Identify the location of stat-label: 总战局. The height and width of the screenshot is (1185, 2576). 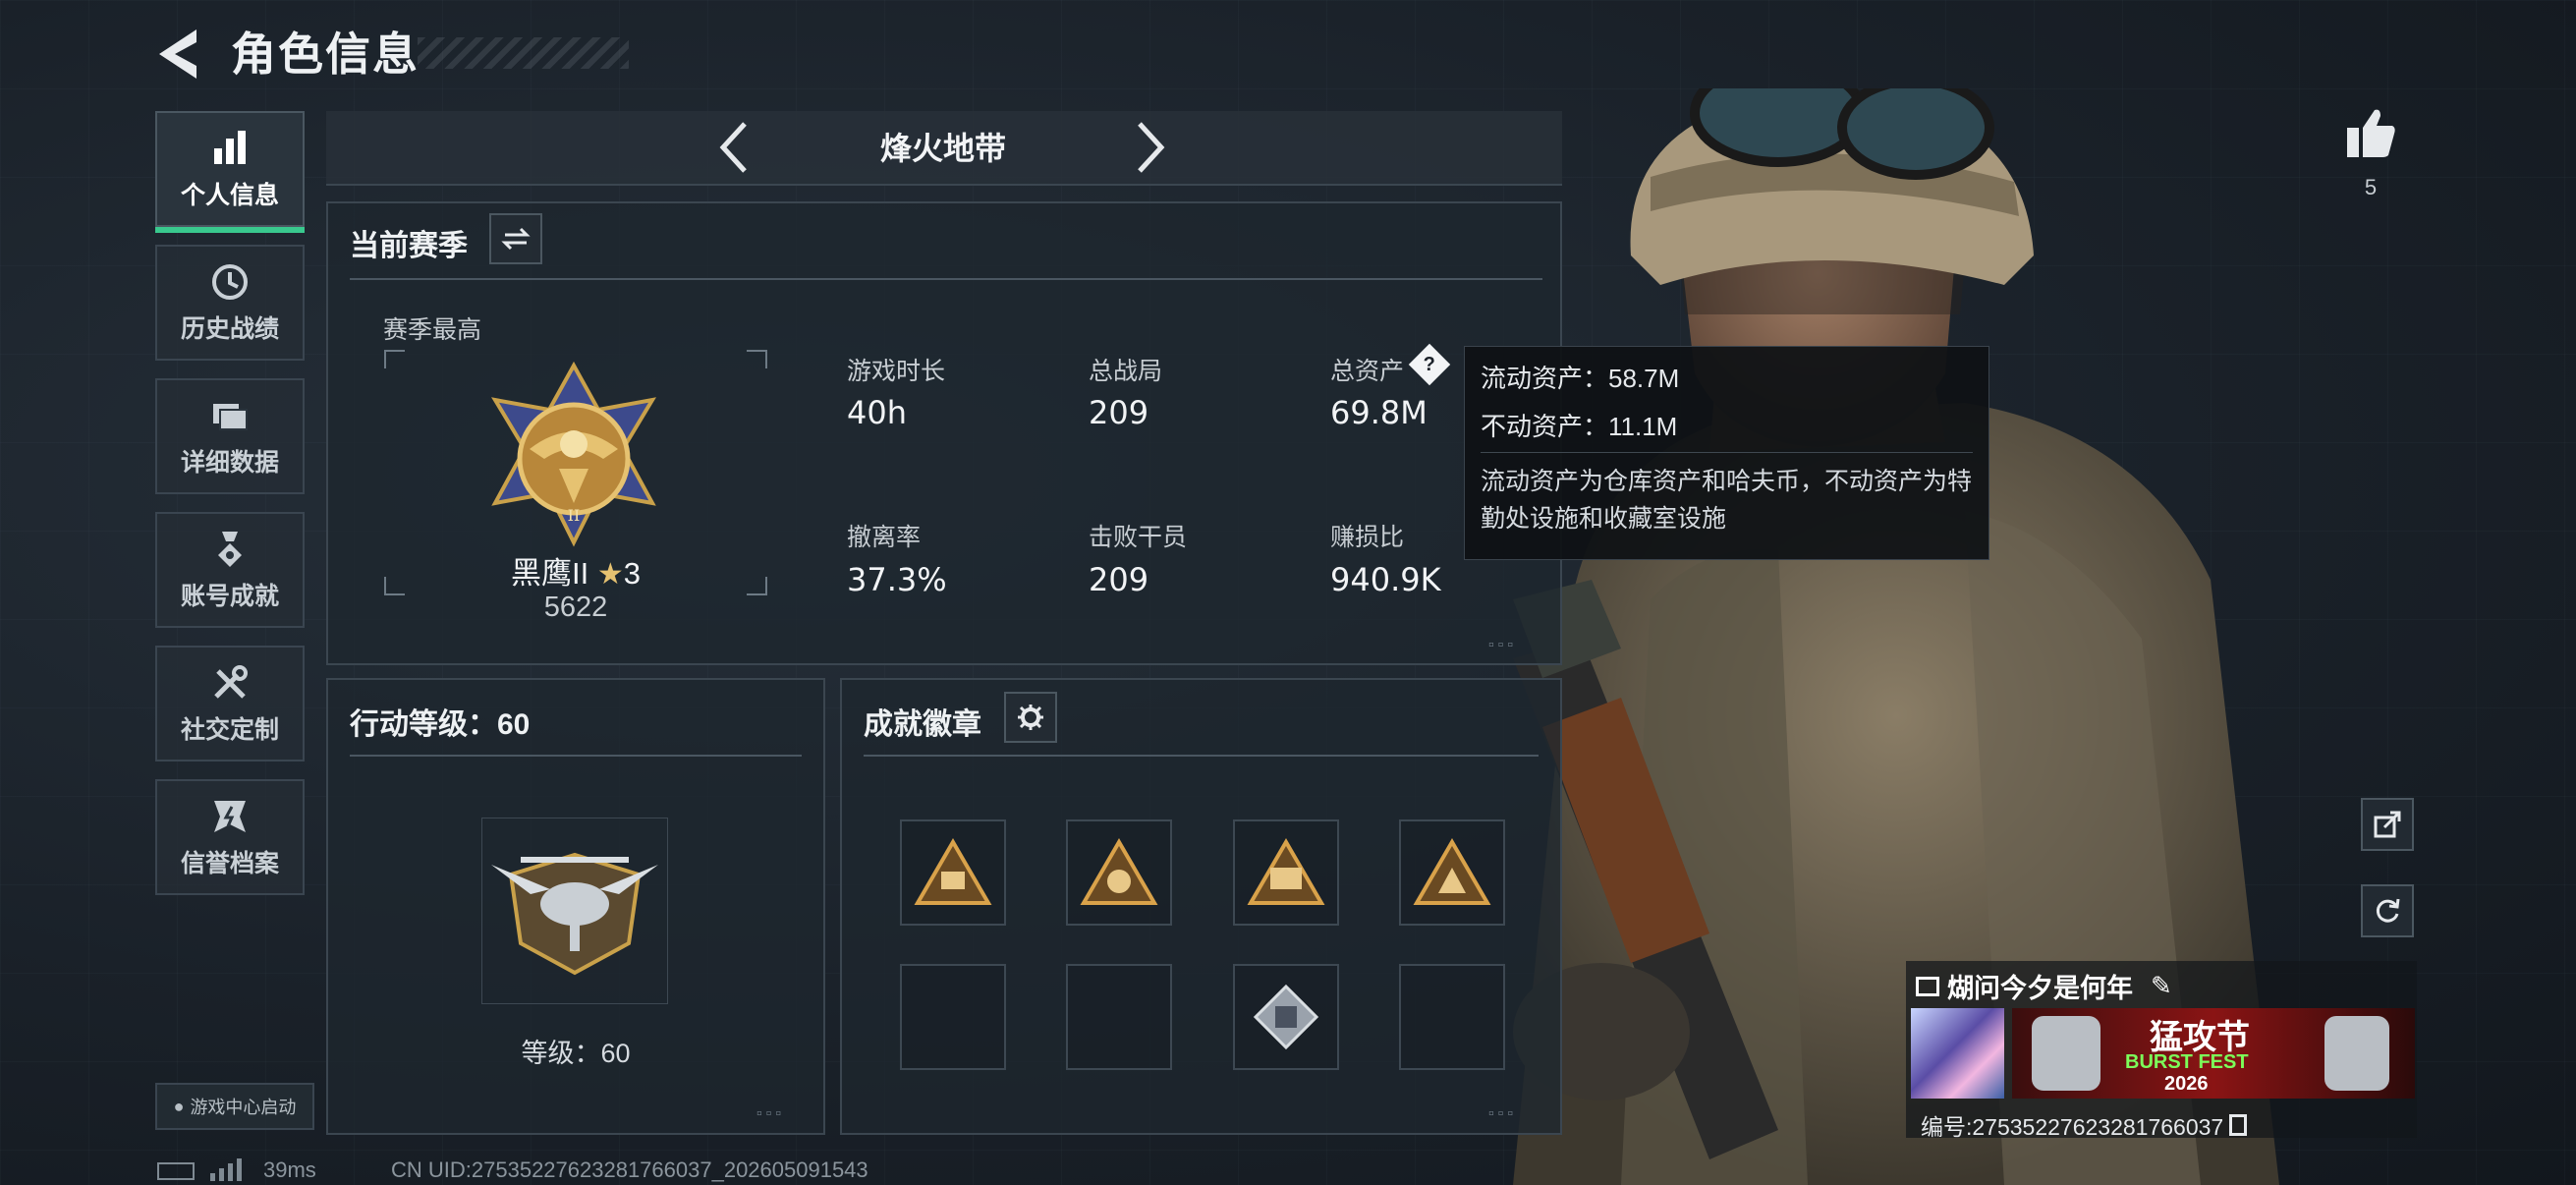
(1126, 372).